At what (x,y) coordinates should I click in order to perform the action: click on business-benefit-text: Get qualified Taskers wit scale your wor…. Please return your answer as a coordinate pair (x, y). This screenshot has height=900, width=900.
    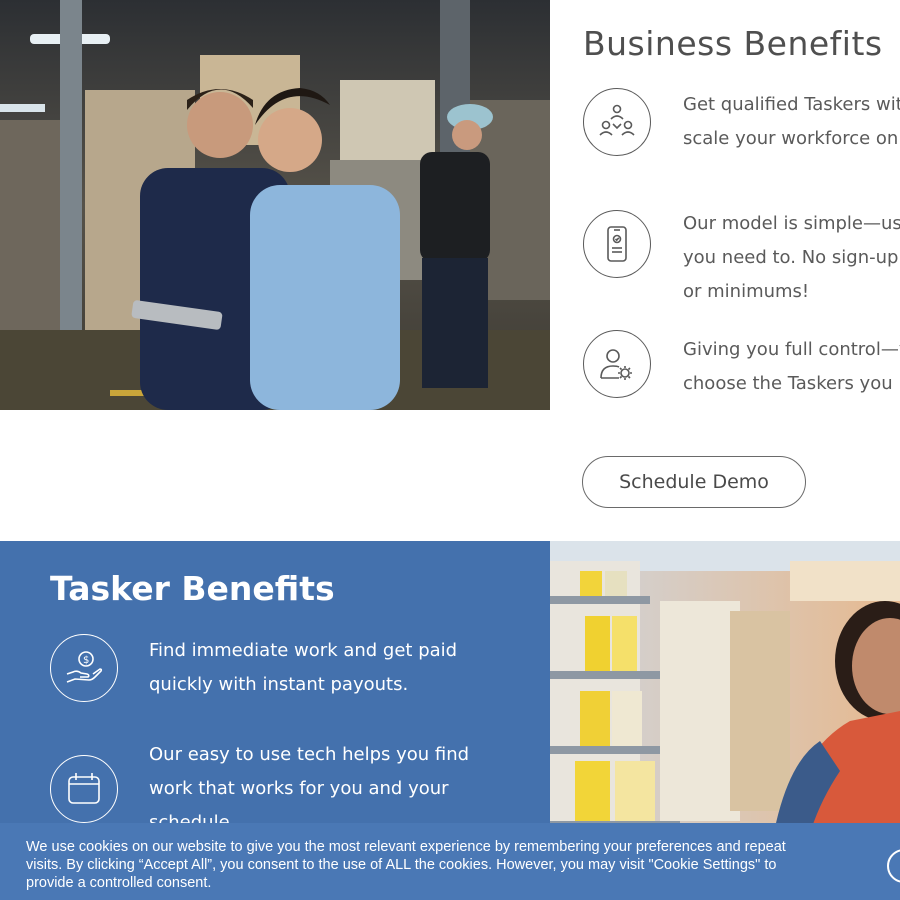
    Looking at the image, I should click on (791, 121).